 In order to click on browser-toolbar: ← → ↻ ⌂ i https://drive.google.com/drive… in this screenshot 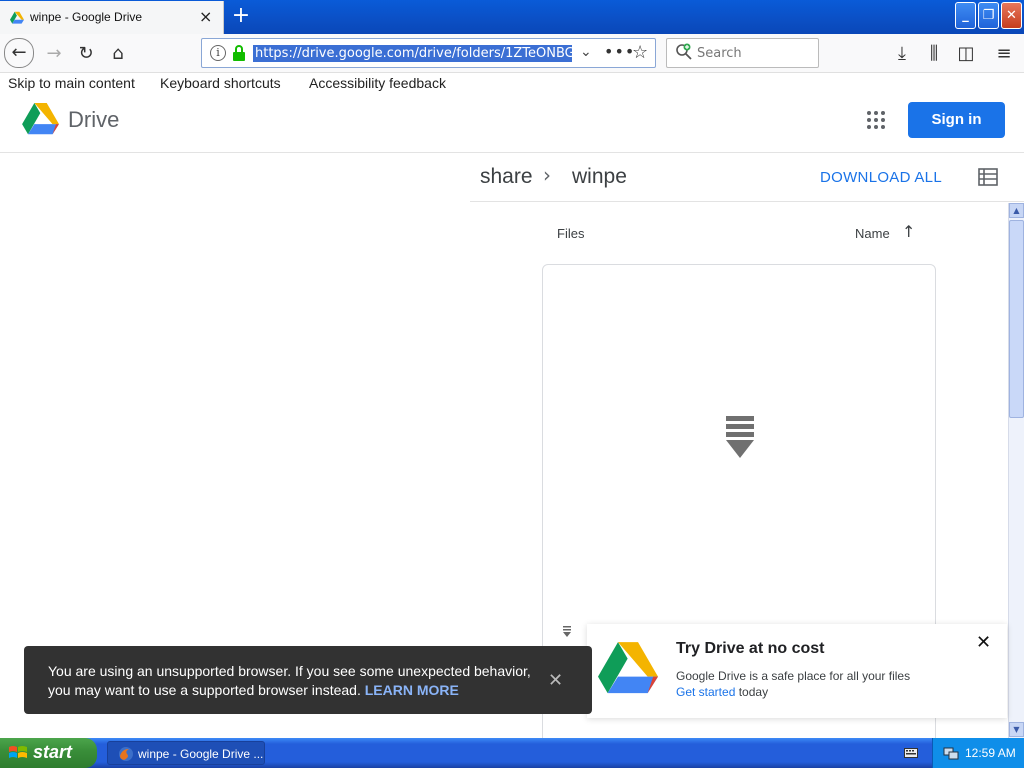, I will do `click(512, 53)`.